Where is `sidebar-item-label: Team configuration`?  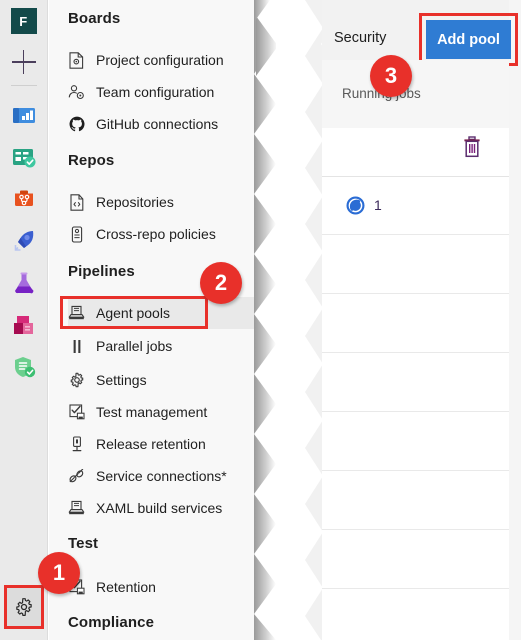
sidebar-item-label: Team configuration is located at coordinates (155, 92).